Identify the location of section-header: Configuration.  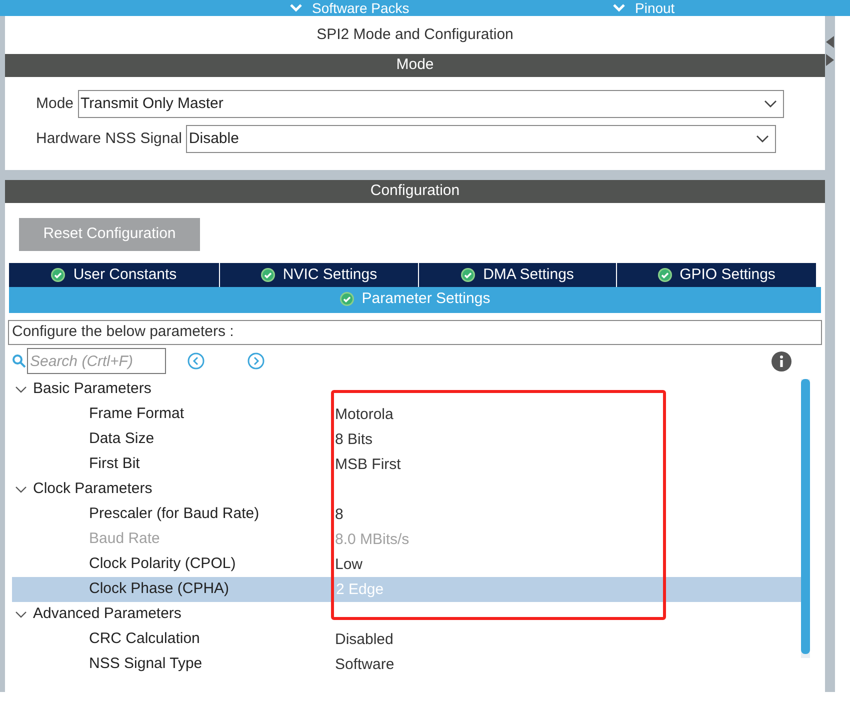
(415, 191).